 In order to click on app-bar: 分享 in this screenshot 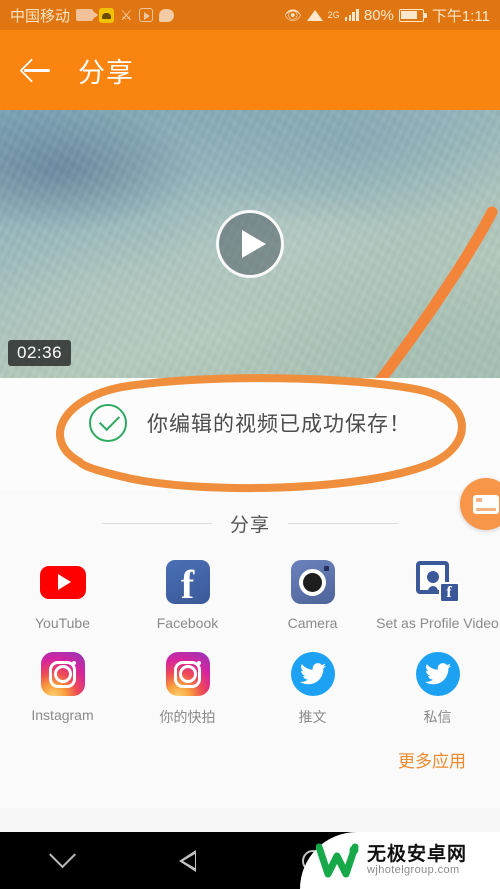, I will do `click(250, 70)`.